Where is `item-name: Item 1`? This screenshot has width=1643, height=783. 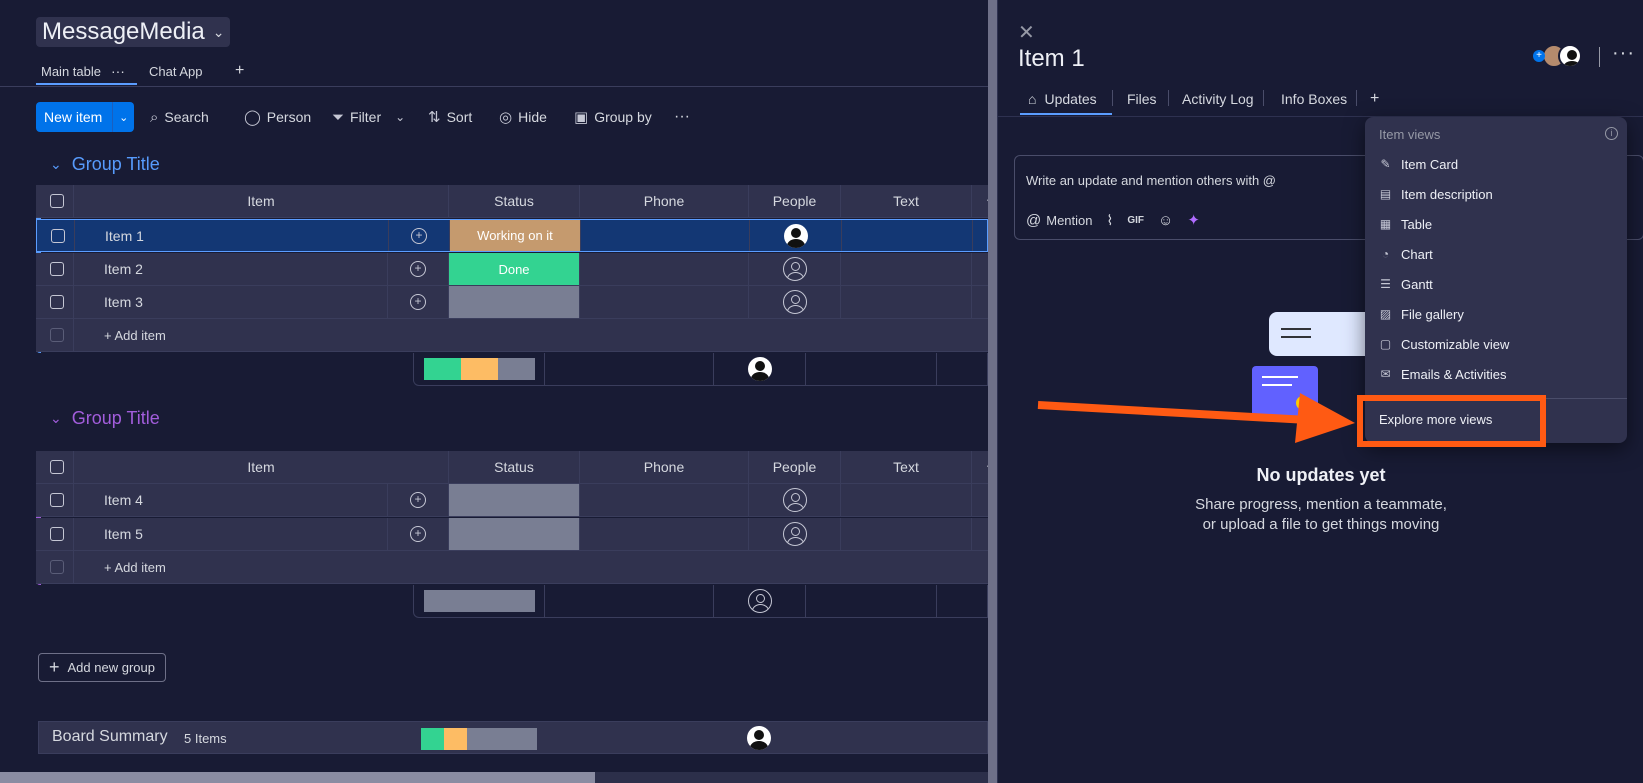
item-name: Item 1 is located at coordinates (232, 235).